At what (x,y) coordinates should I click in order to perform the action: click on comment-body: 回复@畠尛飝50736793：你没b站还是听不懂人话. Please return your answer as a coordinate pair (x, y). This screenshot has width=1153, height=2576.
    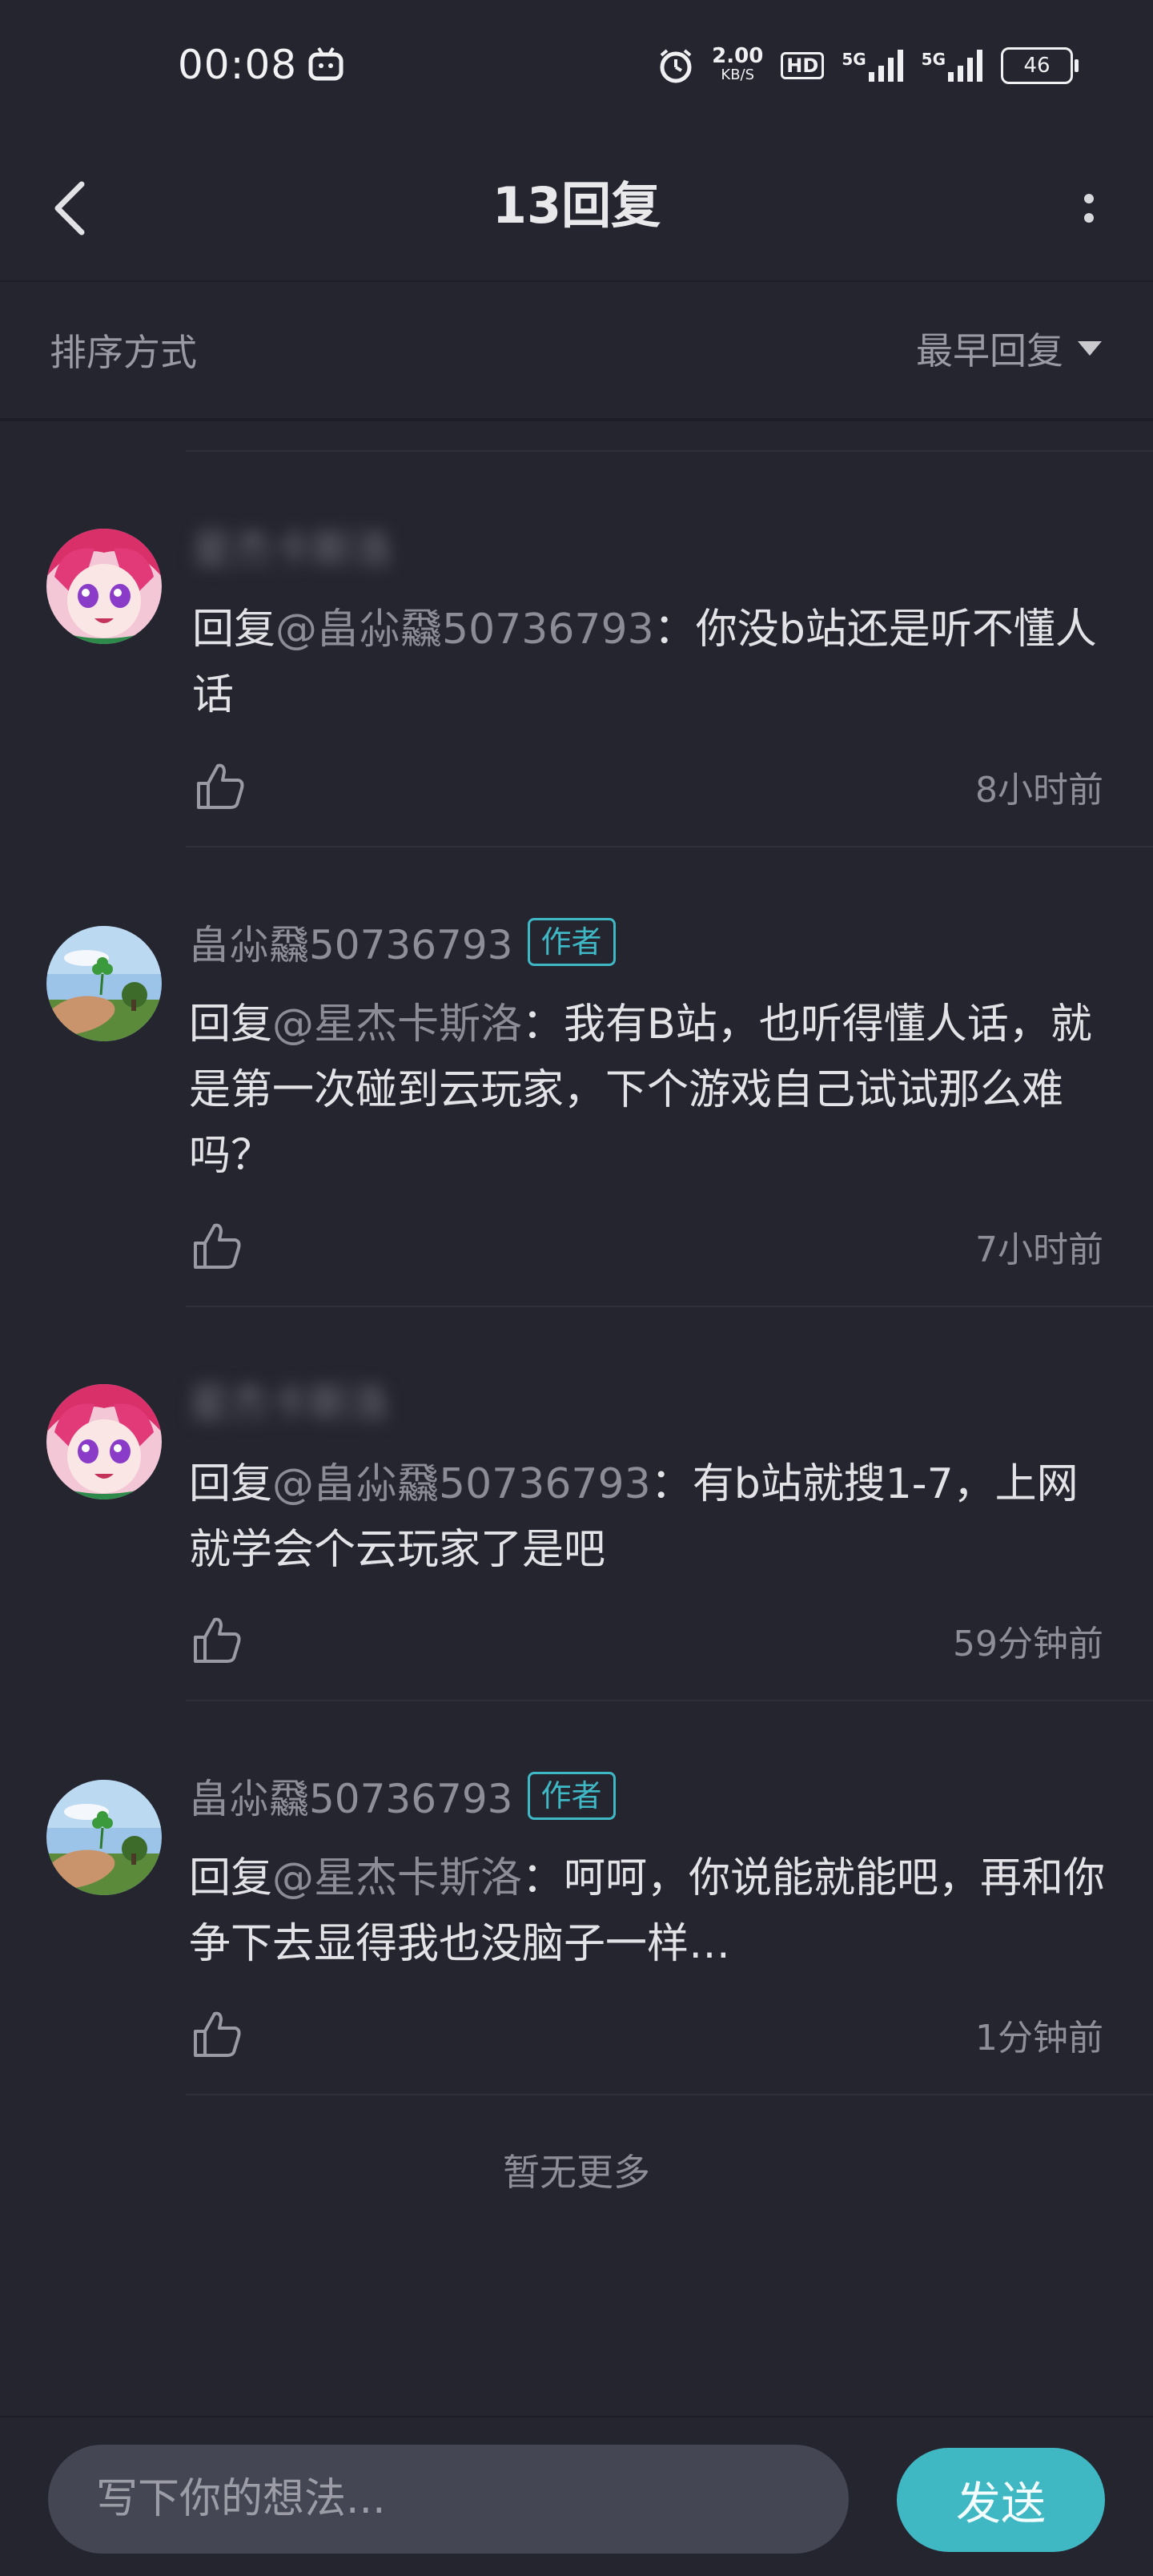
    Looking at the image, I should click on (652, 662).